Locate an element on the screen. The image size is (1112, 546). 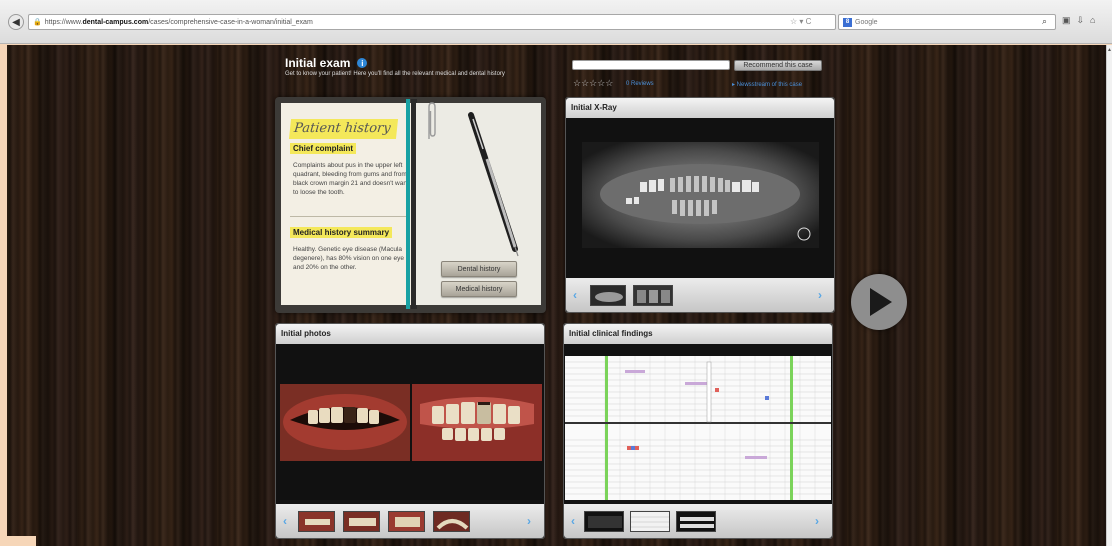
notebook-binding is located at coordinates (408, 204).